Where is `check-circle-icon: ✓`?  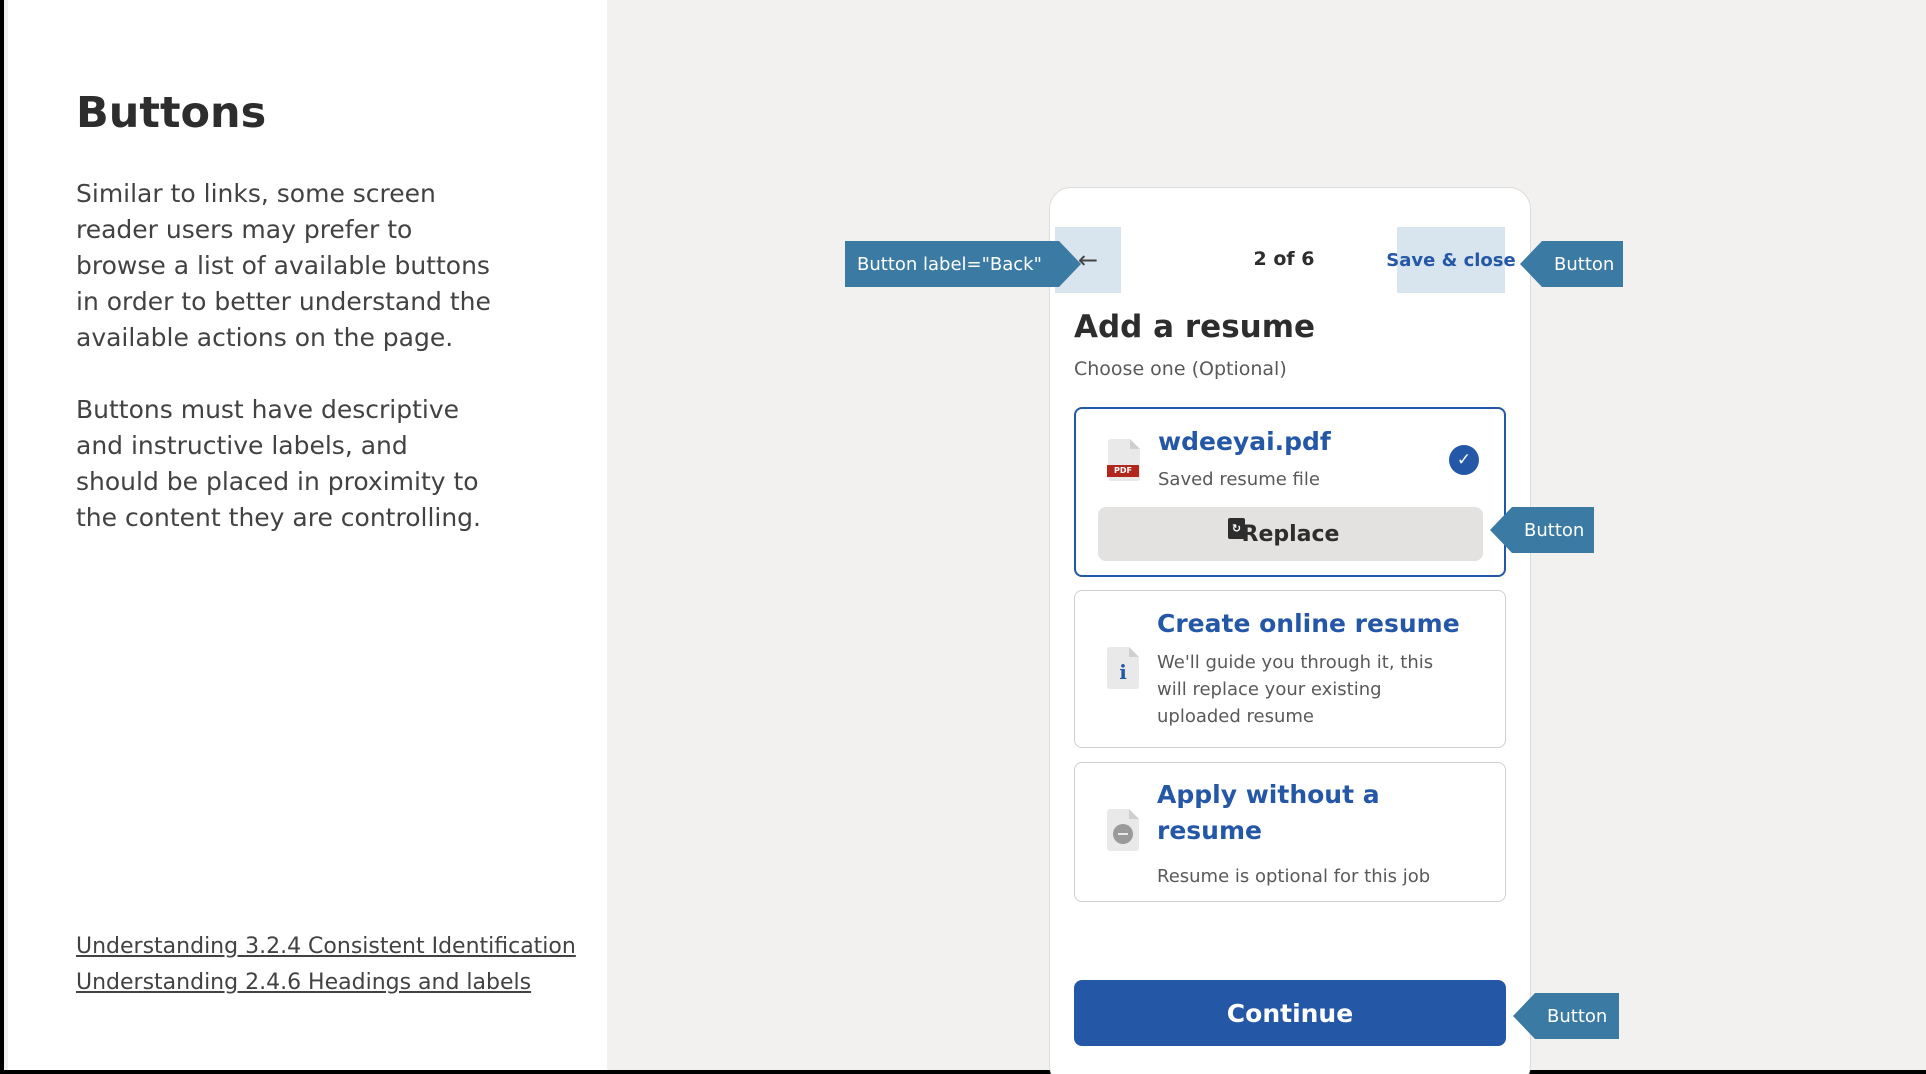
check-circle-icon: ✓ is located at coordinates (1464, 460).